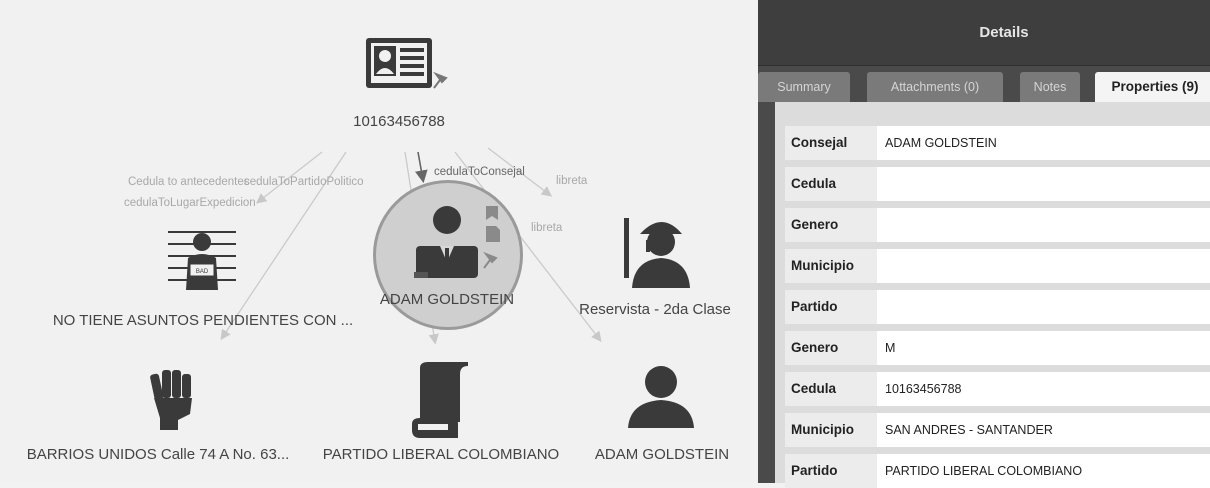 Image resolution: width=1210 pixels, height=488 pixels. I want to click on politician-icon, so click(457, 242).